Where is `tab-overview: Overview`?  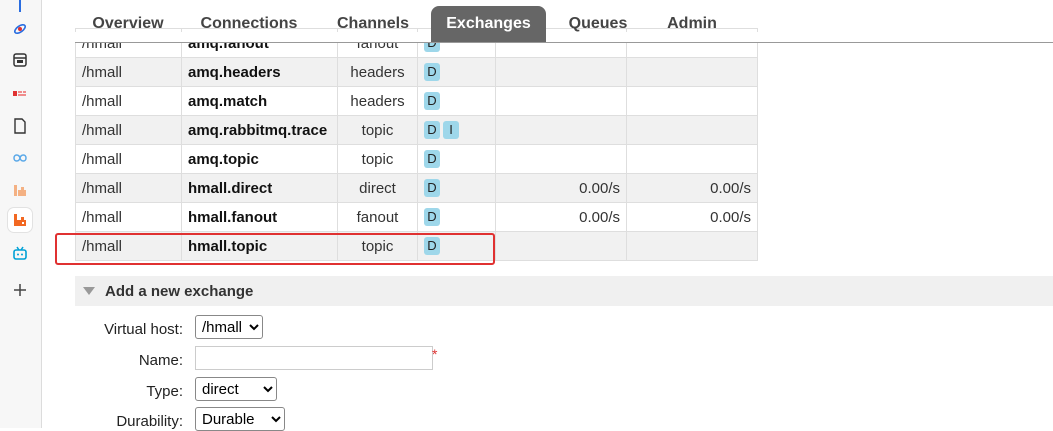 tab-overview: Overview is located at coordinates (128, 24).